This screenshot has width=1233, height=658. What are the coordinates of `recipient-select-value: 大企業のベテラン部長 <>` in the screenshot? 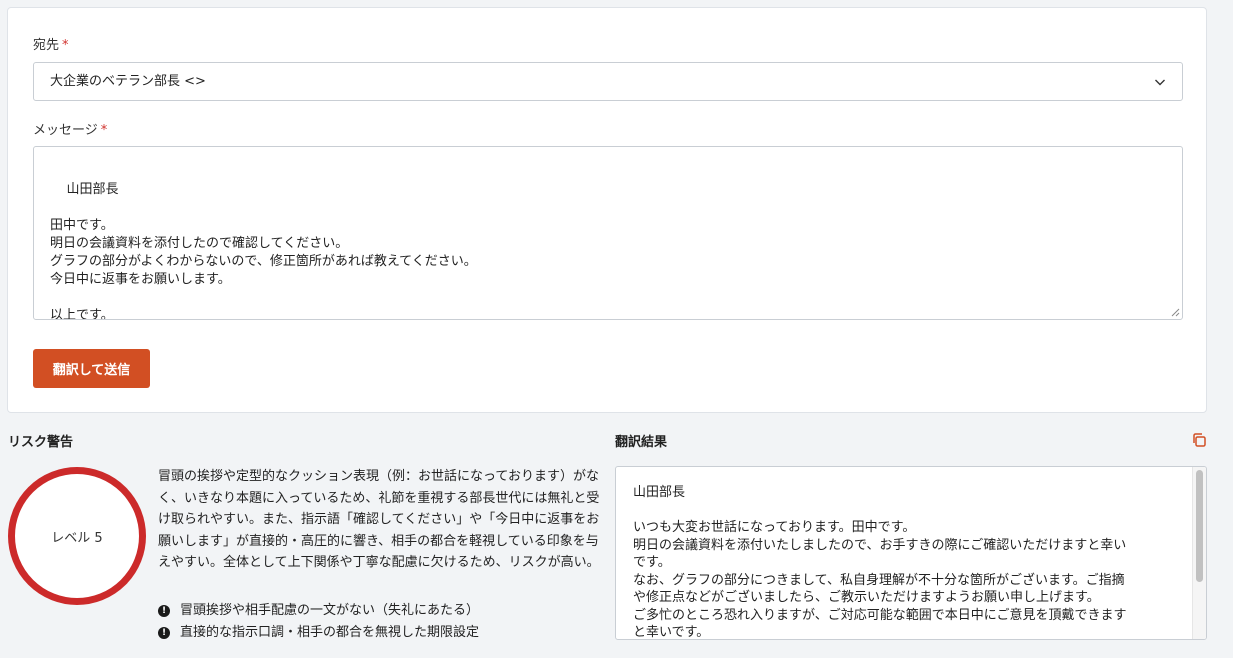 It's located at (128, 81).